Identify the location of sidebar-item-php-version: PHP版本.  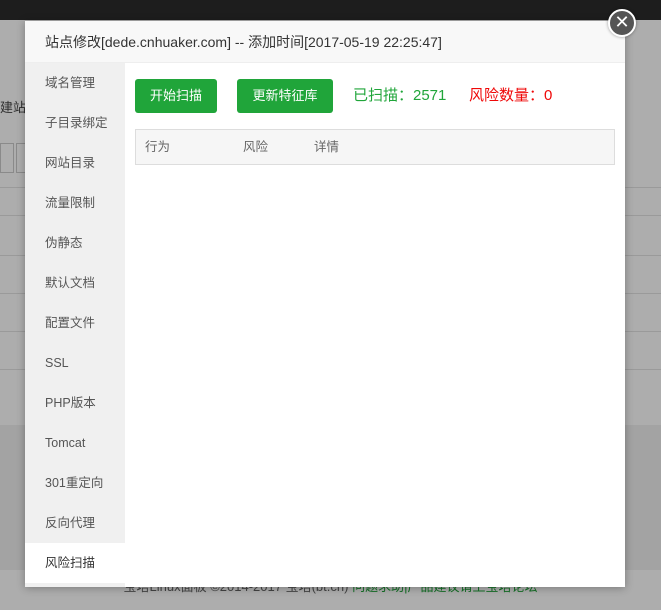
(75, 403).